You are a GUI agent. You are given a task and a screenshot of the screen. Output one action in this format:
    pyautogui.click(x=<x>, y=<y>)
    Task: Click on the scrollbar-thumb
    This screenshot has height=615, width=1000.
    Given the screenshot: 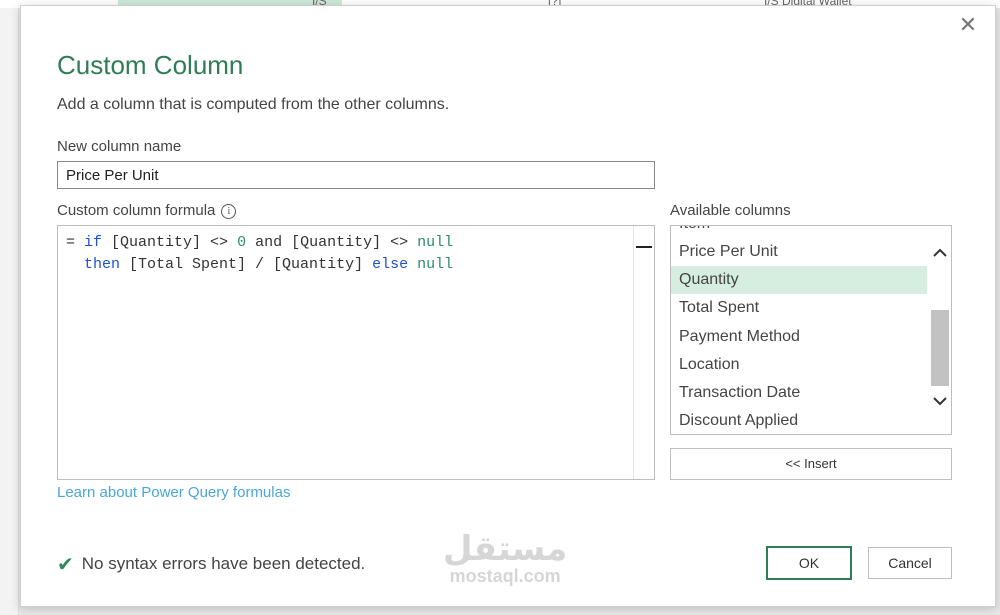 What is the action you would take?
    pyautogui.click(x=940, y=348)
    